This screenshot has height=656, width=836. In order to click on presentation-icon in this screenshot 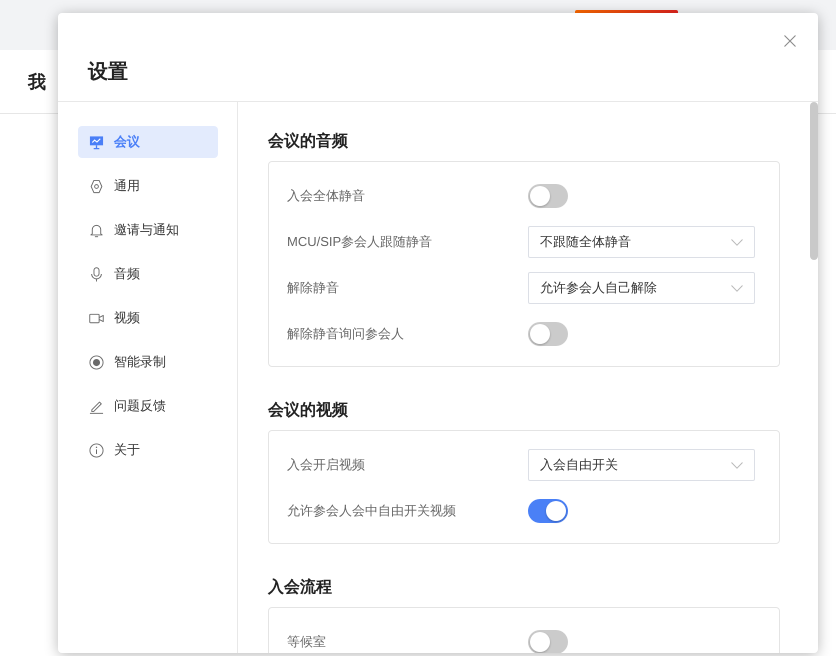, I will do `click(96, 142)`.